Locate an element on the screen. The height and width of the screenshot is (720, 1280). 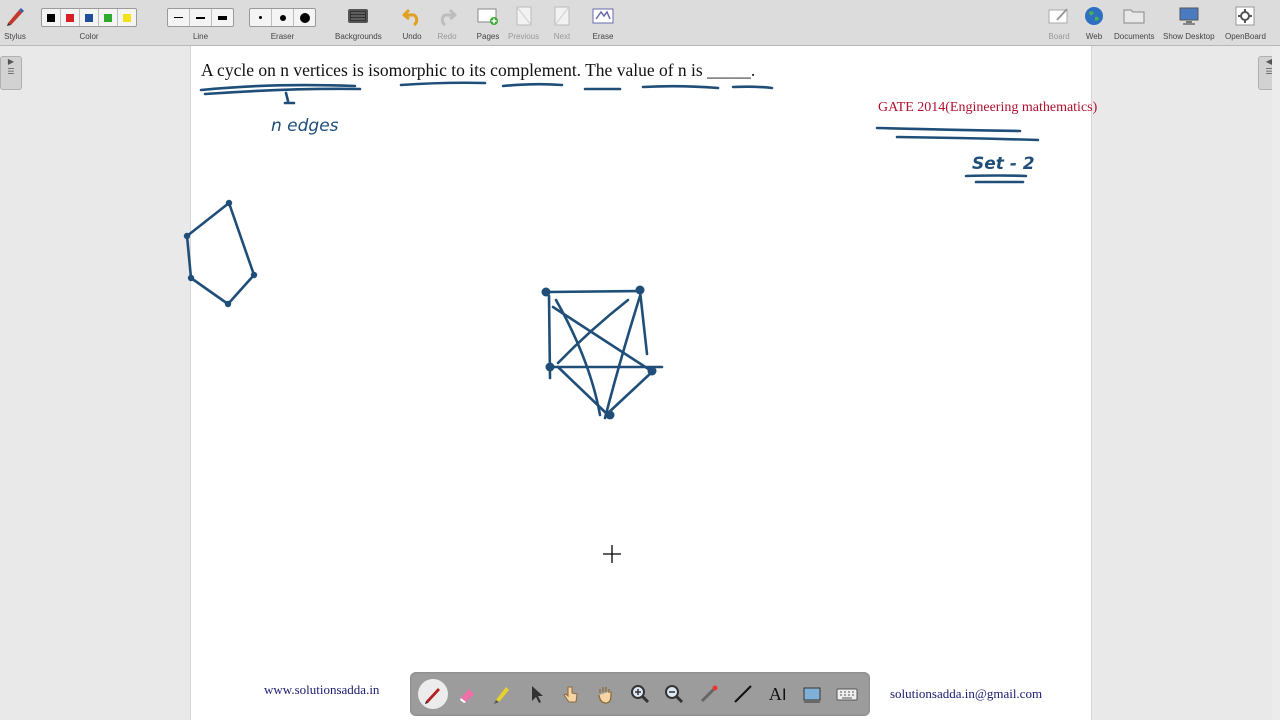
hand-tool-button is located at coordinates (605, 694).